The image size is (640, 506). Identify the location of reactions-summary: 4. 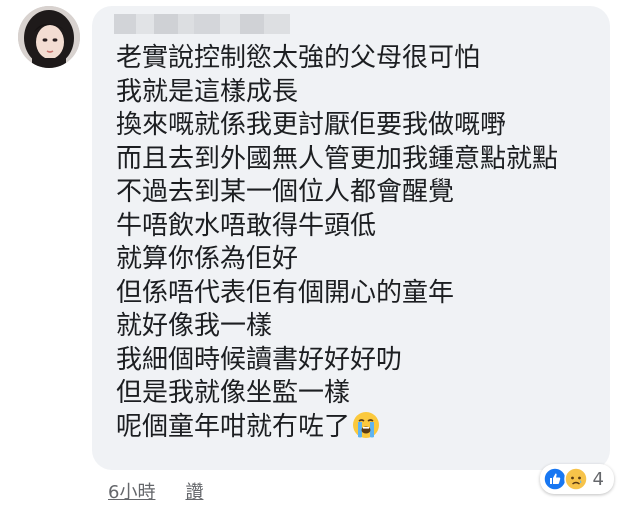
(576, 479).